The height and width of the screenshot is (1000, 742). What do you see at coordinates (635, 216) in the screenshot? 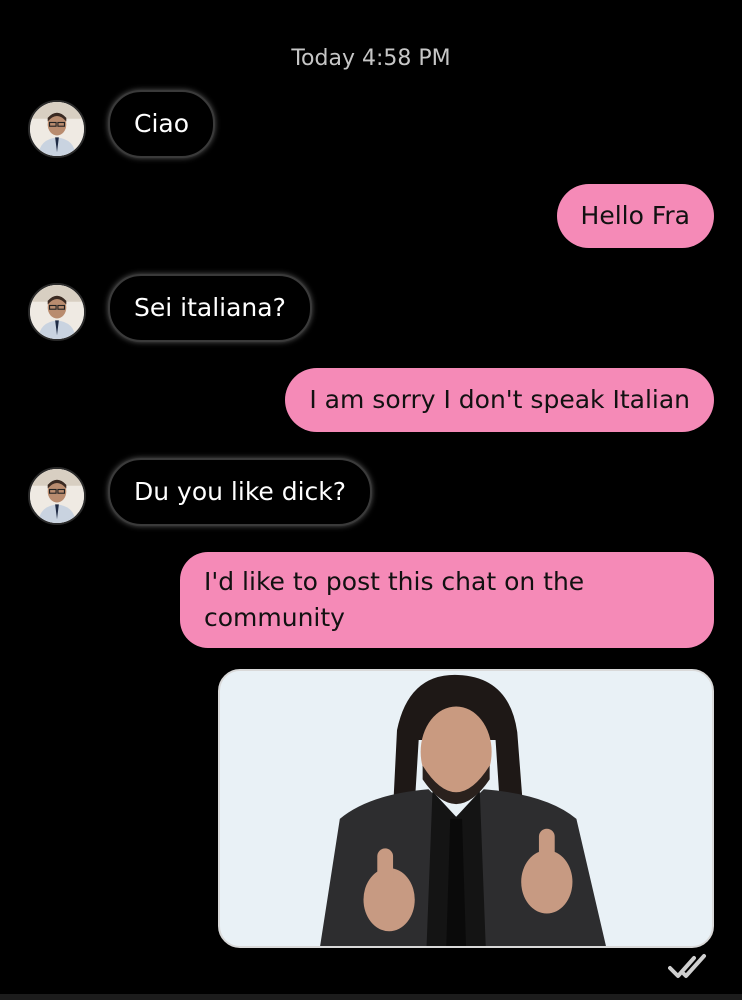
I see `outgoing-message: Hello Fra` at bounding box center [635, 216].